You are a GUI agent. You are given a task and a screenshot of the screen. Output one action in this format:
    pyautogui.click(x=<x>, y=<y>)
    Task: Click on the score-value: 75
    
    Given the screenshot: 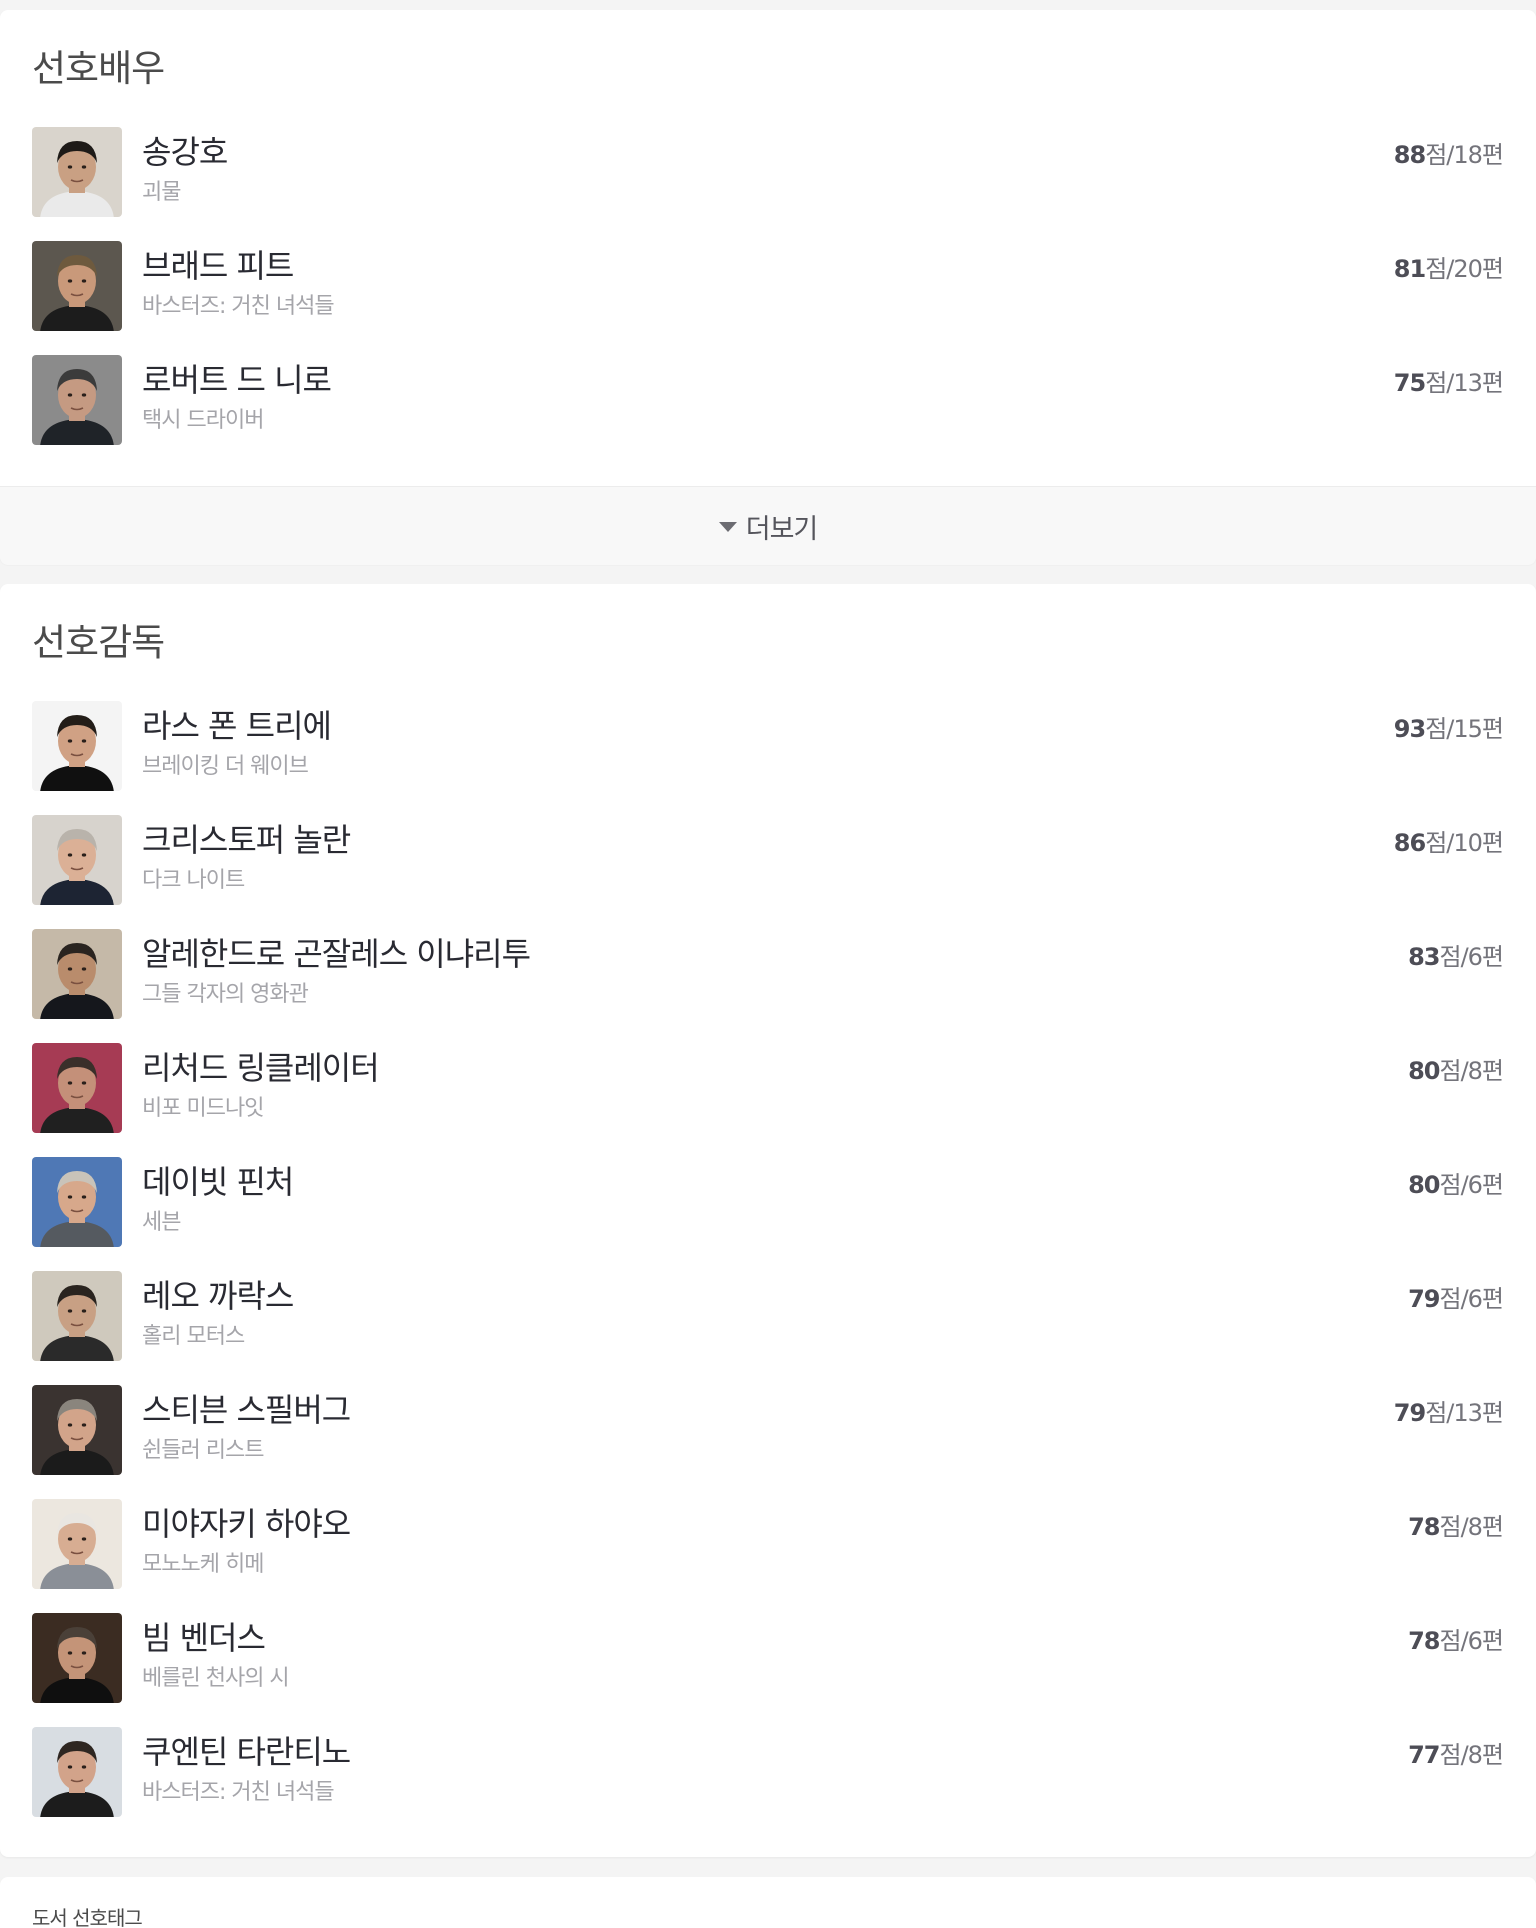 What is the action you would take?
    pyautogui.click(x=1409, y=383)
    